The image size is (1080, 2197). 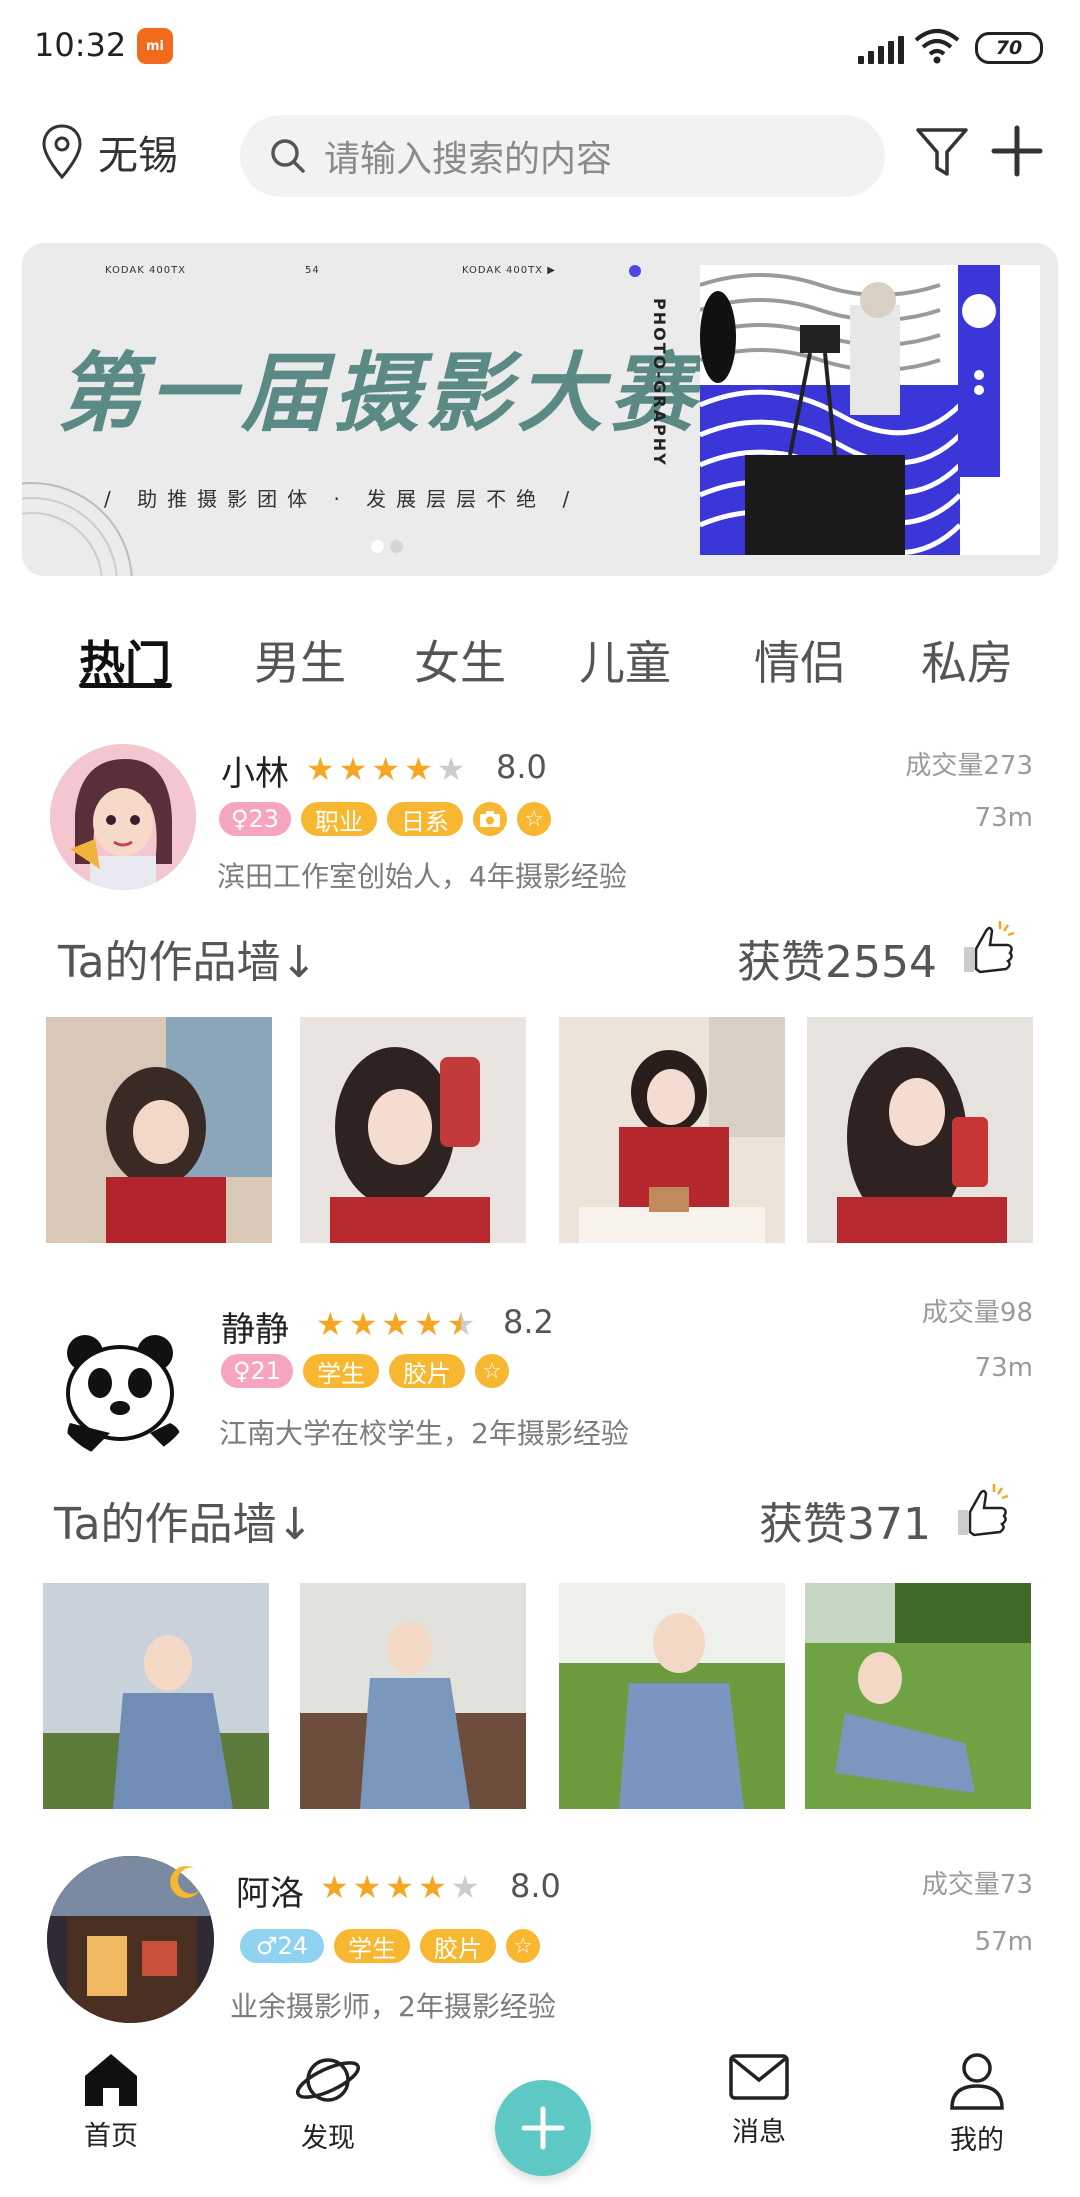 What do you see at coordinates (562, 156) in the screenshot?
I see `search-input: 请输入搜索的内容` at bounding box center [562, 156].